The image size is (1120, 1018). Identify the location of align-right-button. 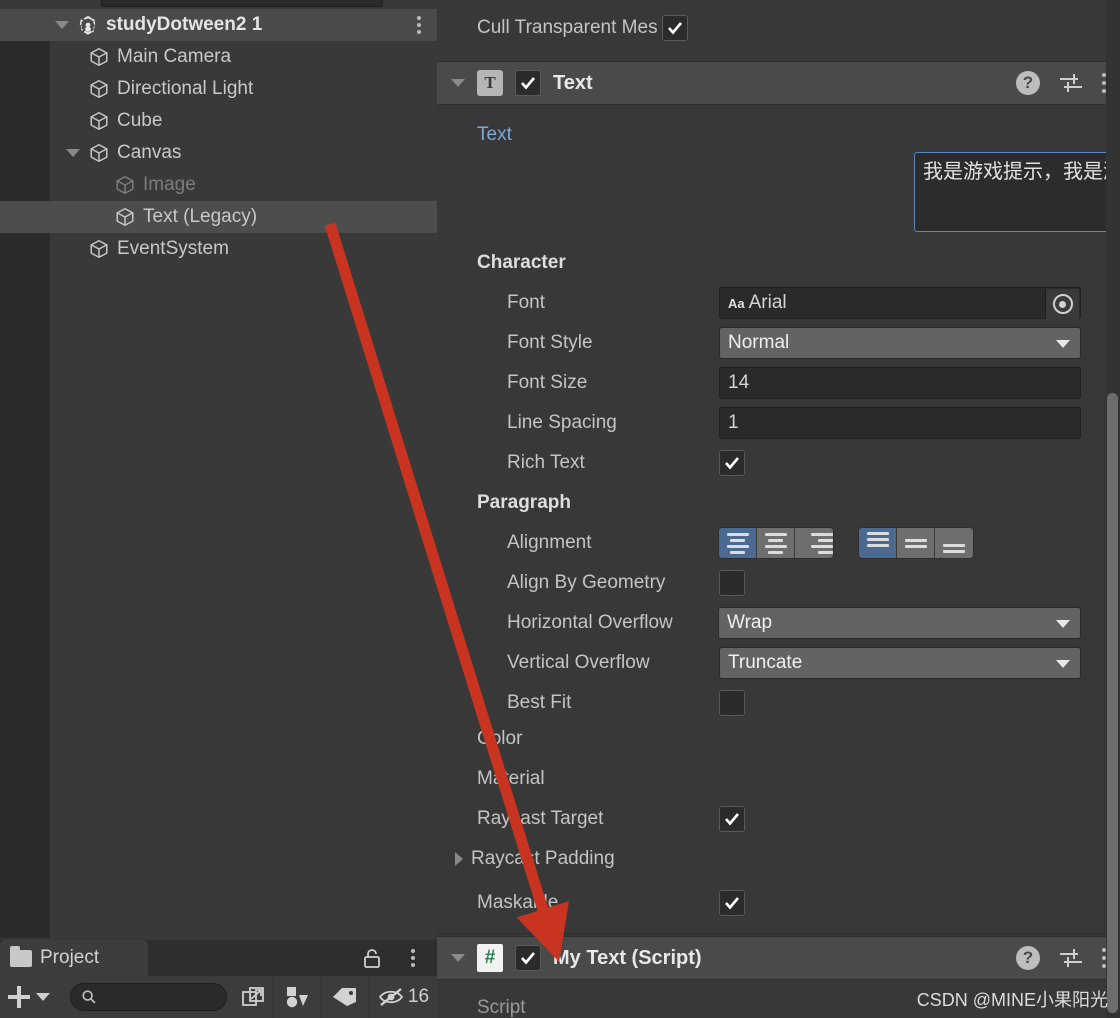
(814, 543).